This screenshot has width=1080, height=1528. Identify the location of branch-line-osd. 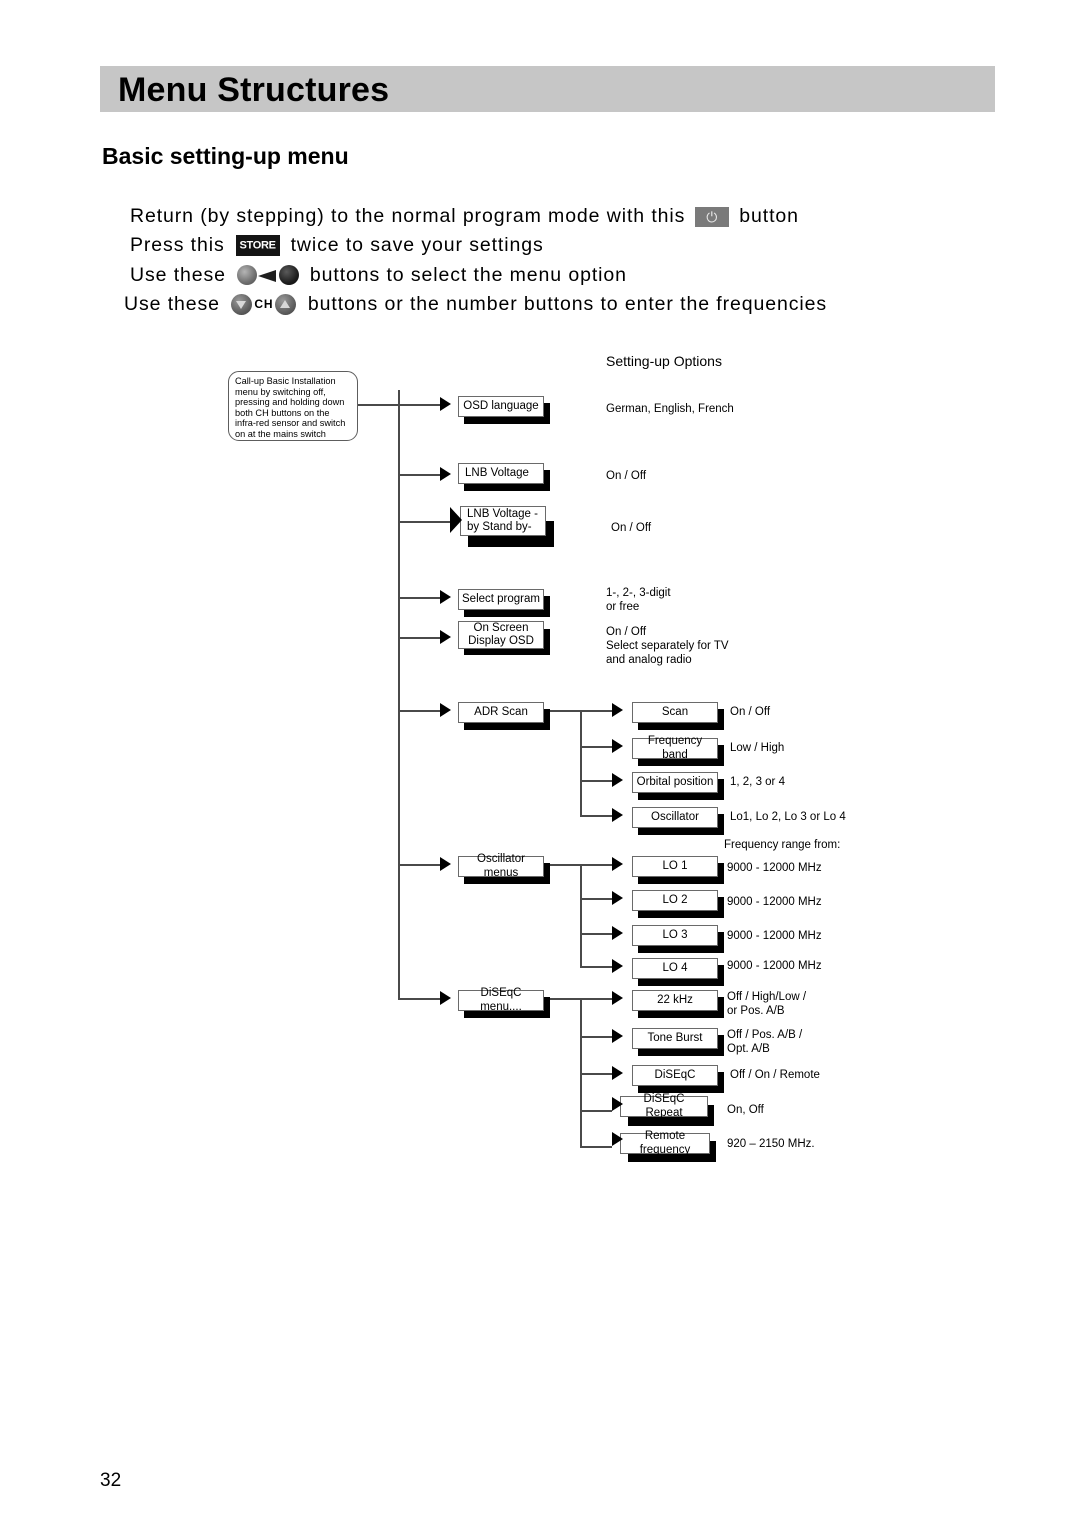
(419, 638).